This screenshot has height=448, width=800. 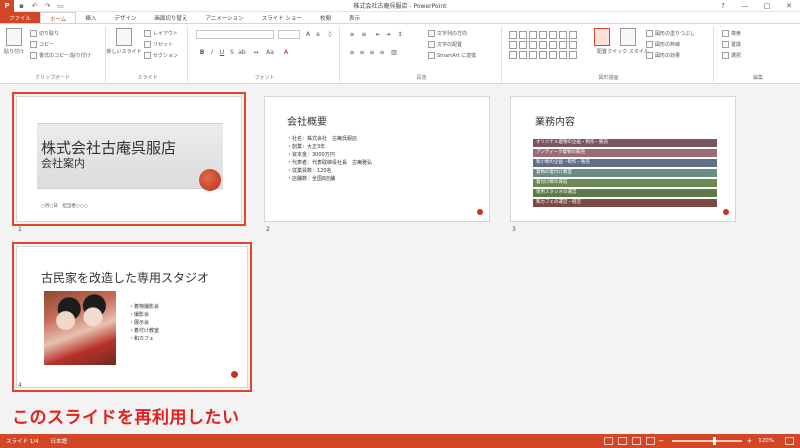 I want to click on shape-outline-button: 図形の枠線, so click(x=663, y=44).